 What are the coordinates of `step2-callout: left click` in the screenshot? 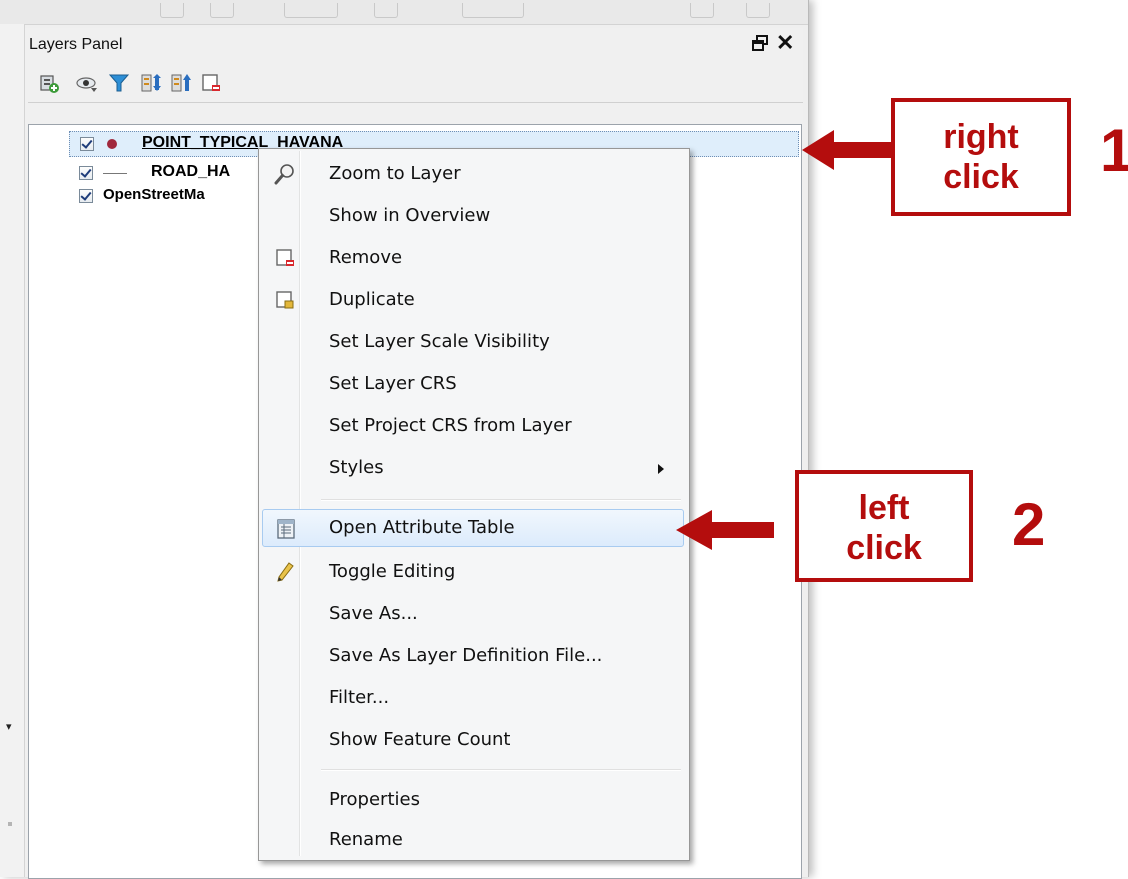 It's located at (884, 526).